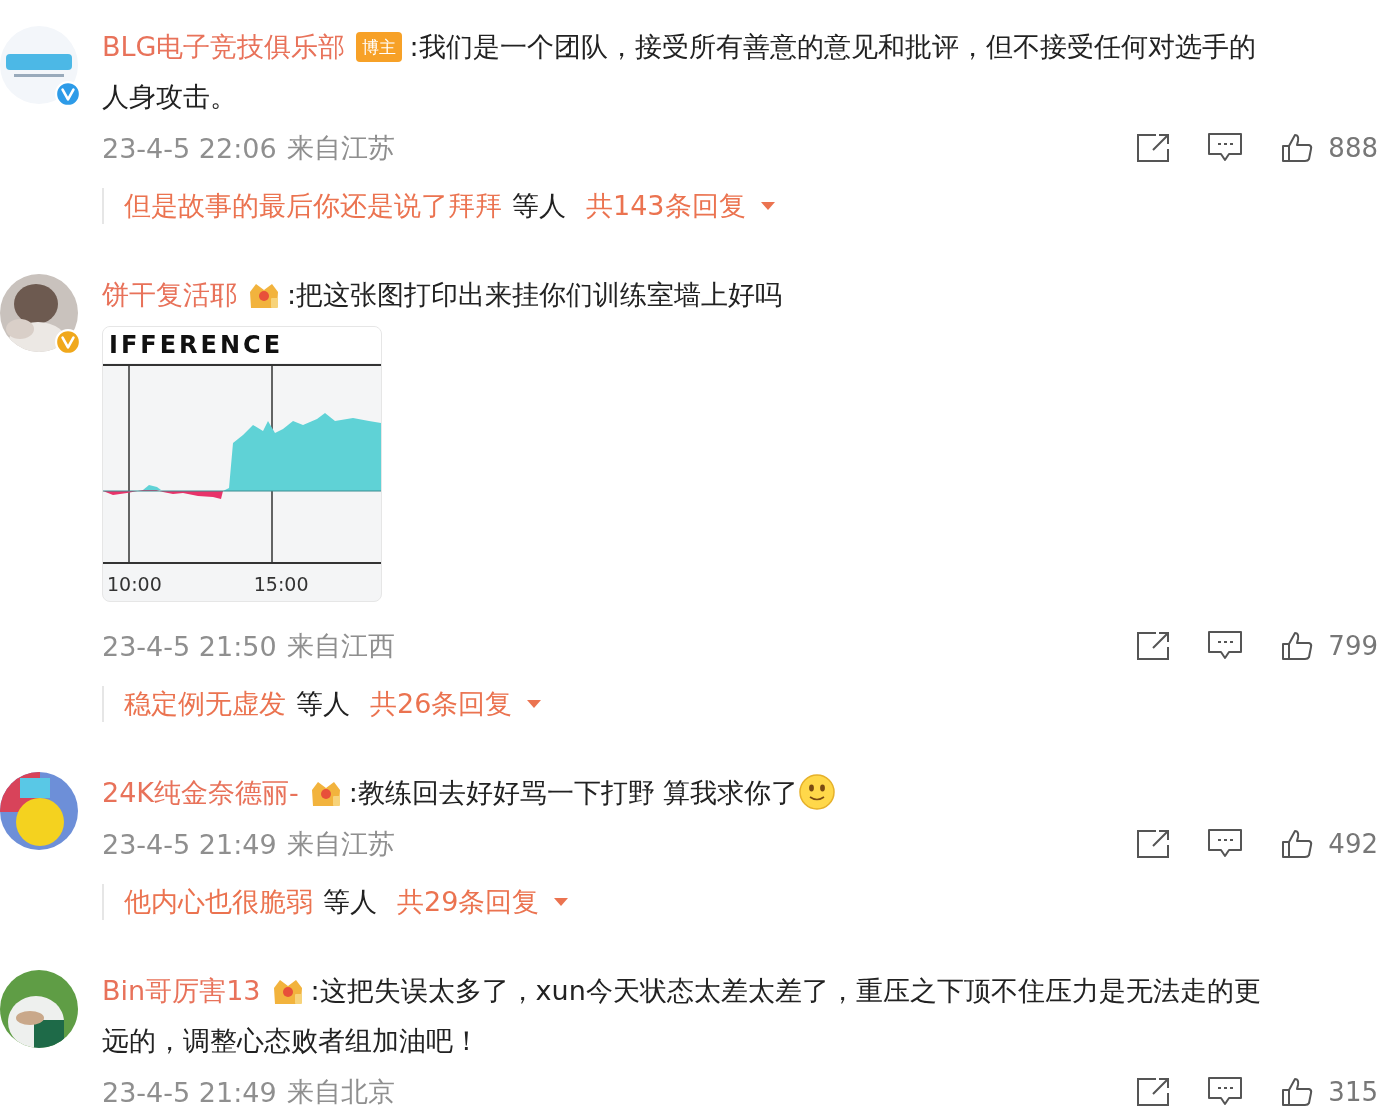  I want to click on comment-text: 人身攻击。, so click(169, 96).